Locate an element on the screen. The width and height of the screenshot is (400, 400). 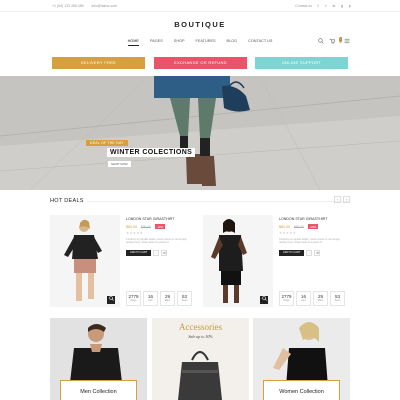
hot-deals-title: HOT DEALS is located at coordinates (68, 201).